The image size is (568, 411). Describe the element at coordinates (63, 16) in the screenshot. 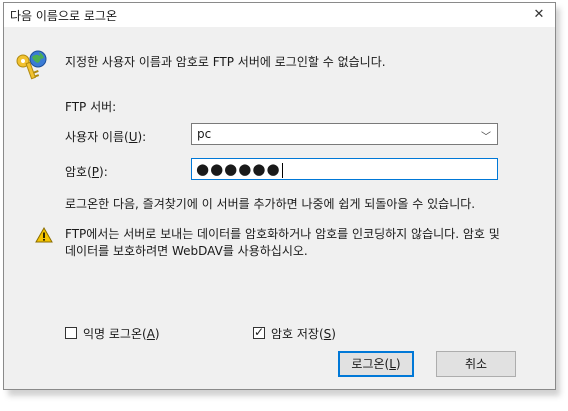

I see `window-title: 다음 이름으로 로그온` at that location.